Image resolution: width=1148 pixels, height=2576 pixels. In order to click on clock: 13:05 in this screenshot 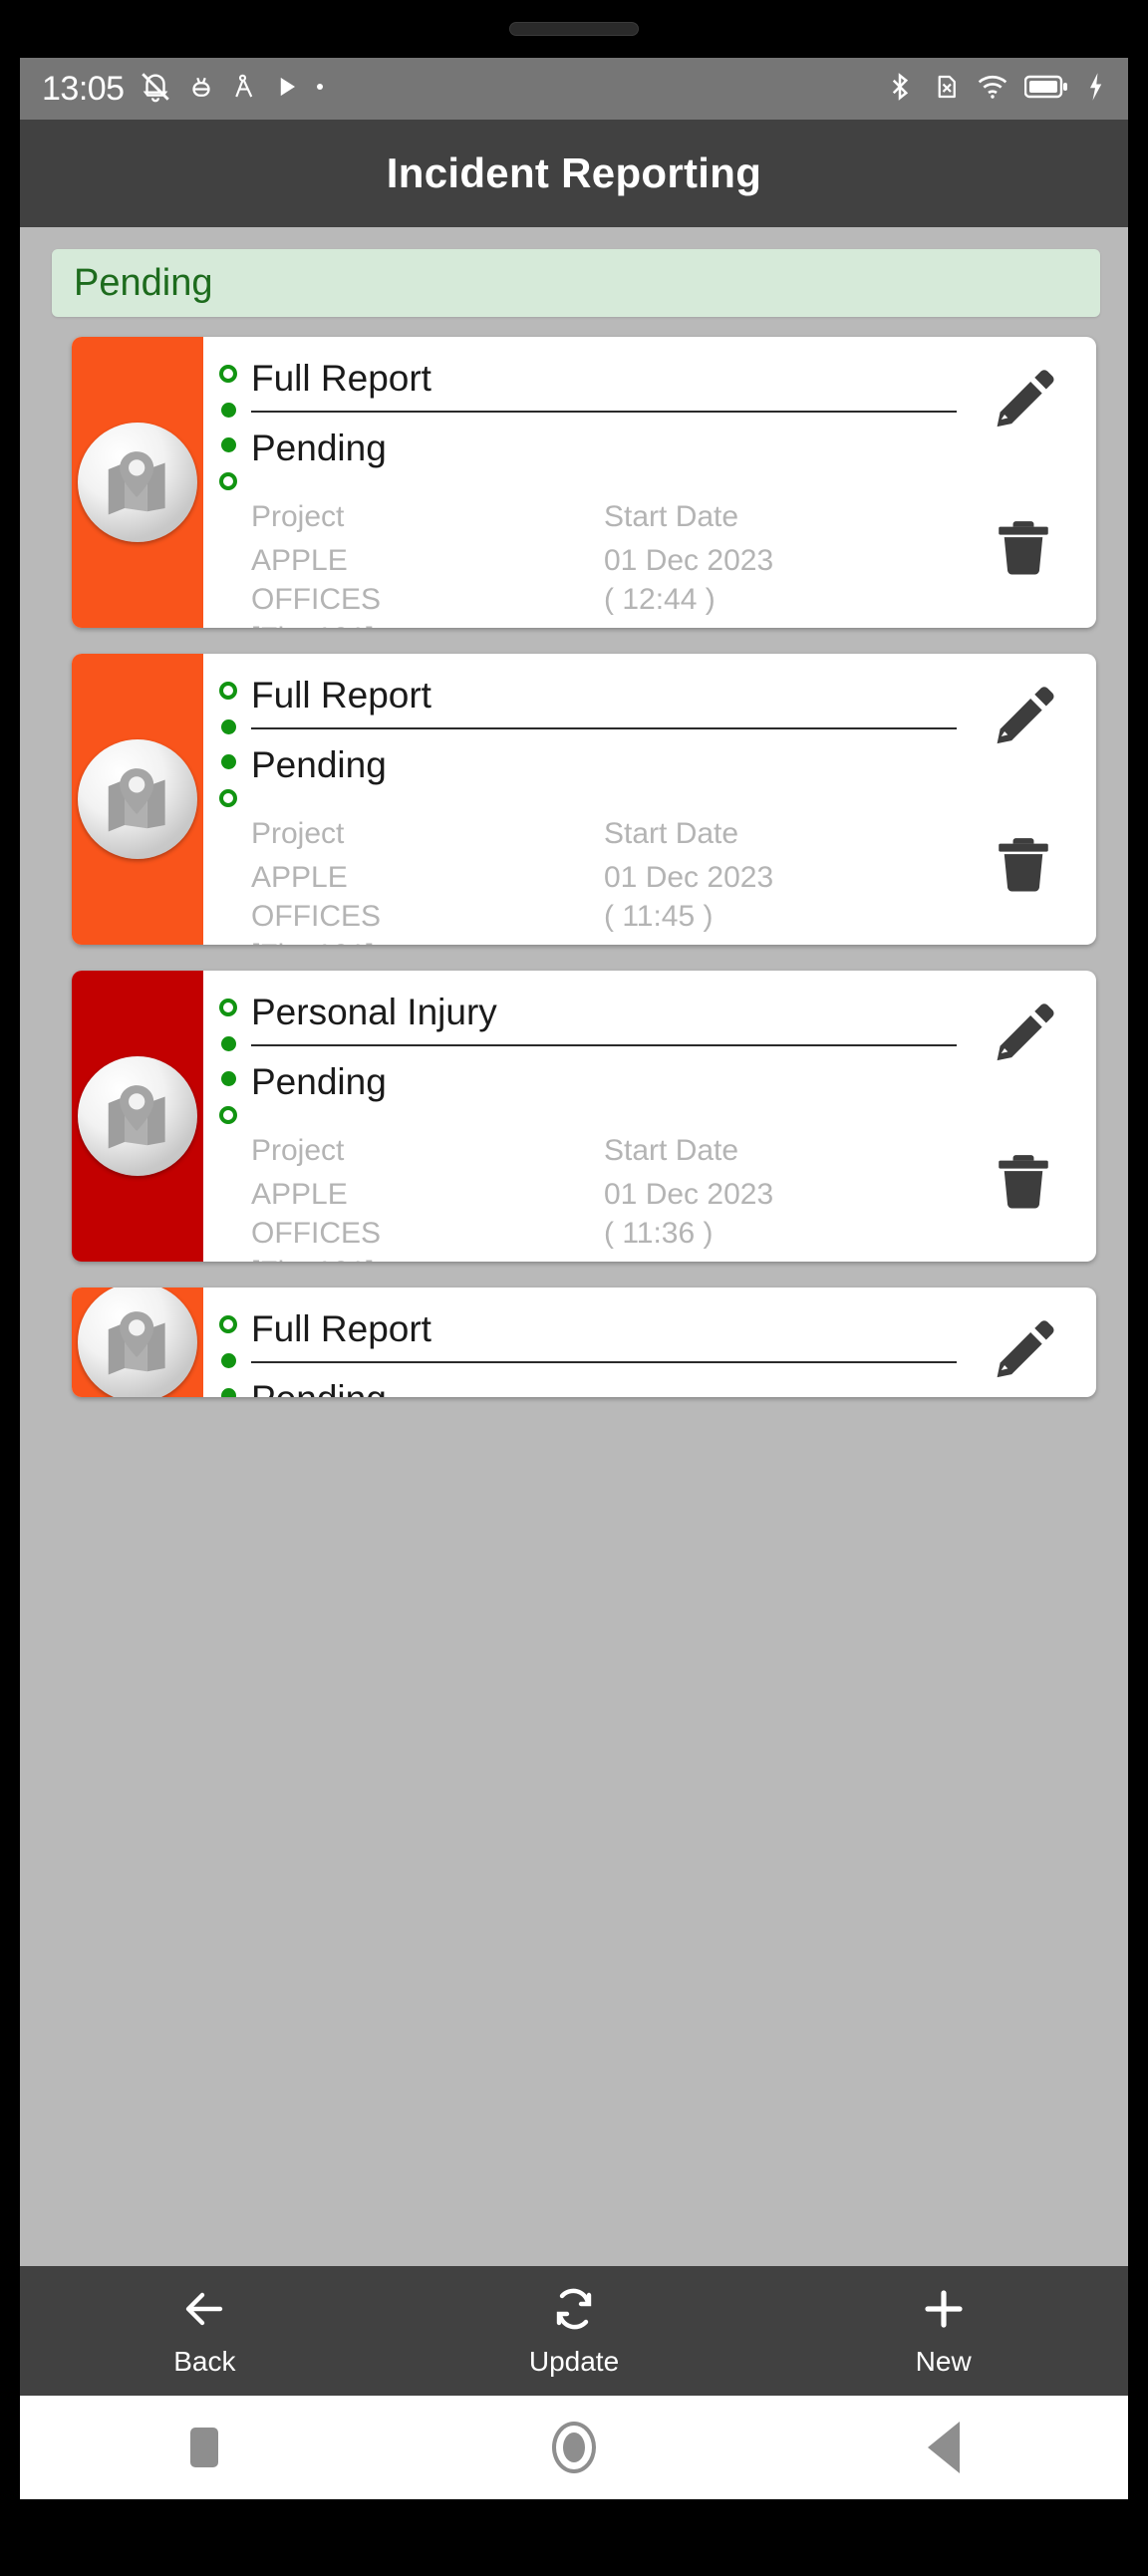, I will do `click(83, 88)`.